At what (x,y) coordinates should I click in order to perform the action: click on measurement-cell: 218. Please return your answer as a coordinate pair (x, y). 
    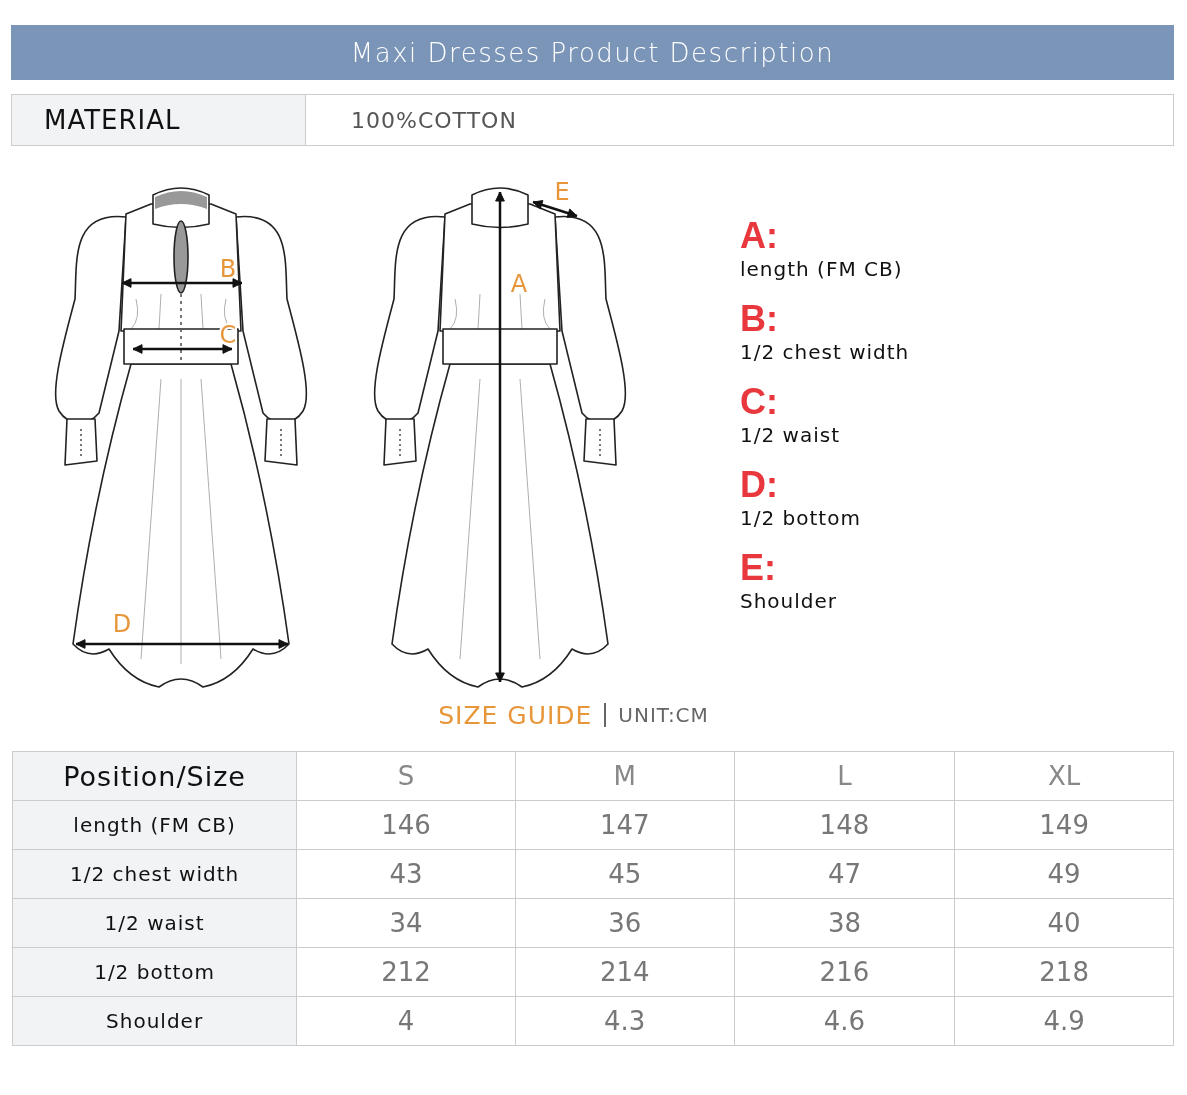
    Looking at the image, I should click on (1064, 972).